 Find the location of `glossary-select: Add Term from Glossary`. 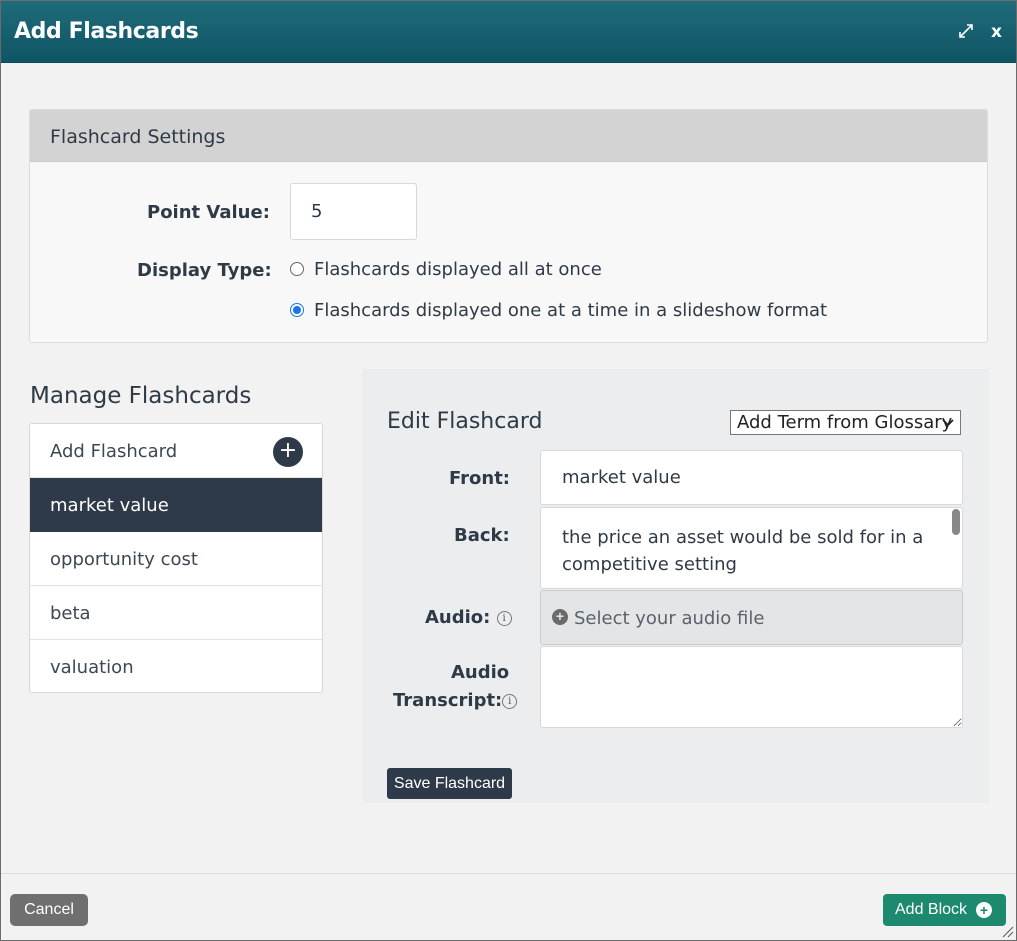

glossary-select: Add Term from Glossary is located at coordinates (845, 422).